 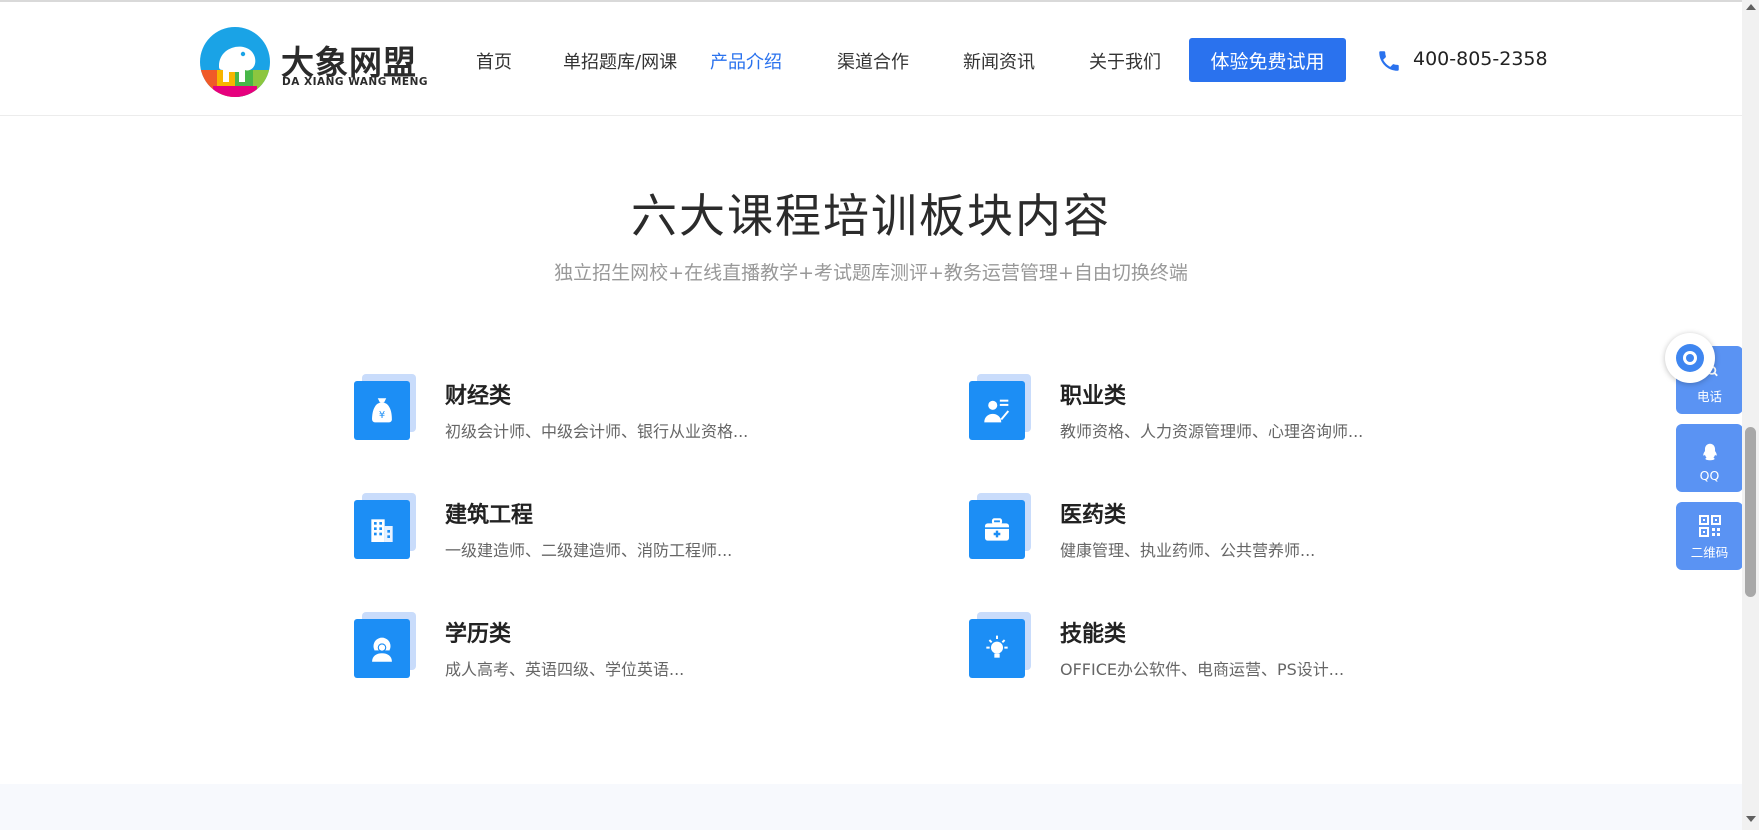 I want to click on logo-subtext: DA XIANG WANG MENG, so click(x=355, y=82).